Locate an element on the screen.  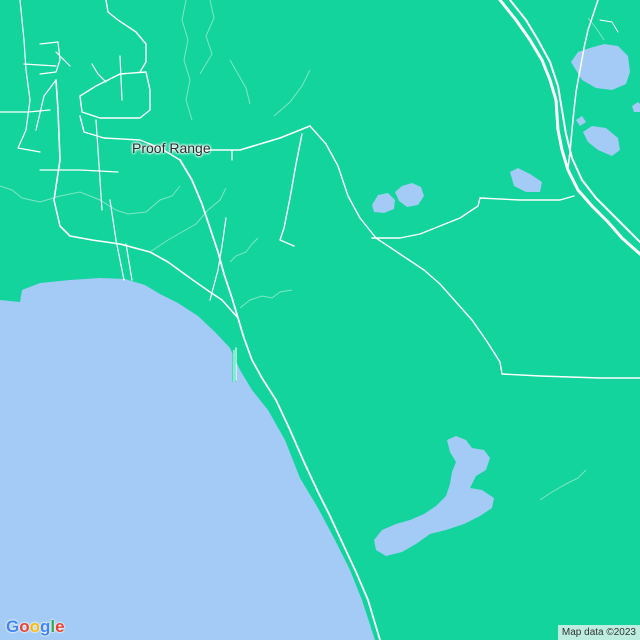
place-label-proof-range: Proof Range is located at coordinates (171, 148).